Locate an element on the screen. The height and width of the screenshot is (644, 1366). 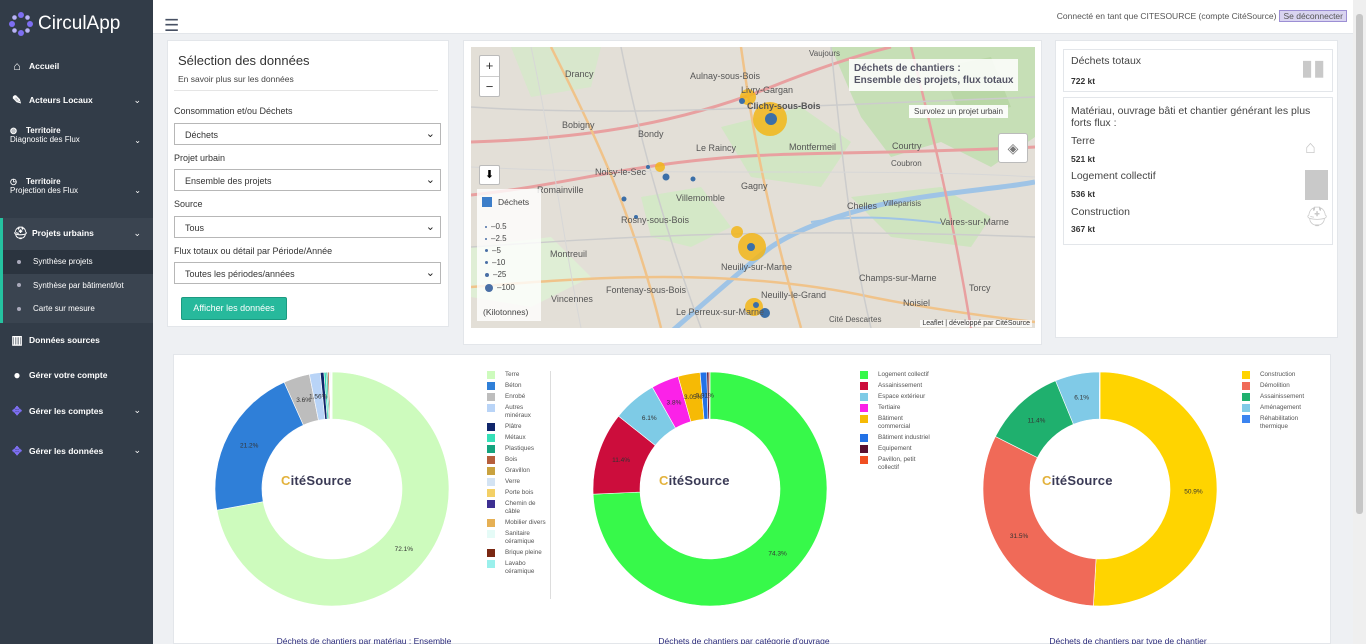
nav-synthese-projets: Synthèse projets is located at coordinates (78, 262).